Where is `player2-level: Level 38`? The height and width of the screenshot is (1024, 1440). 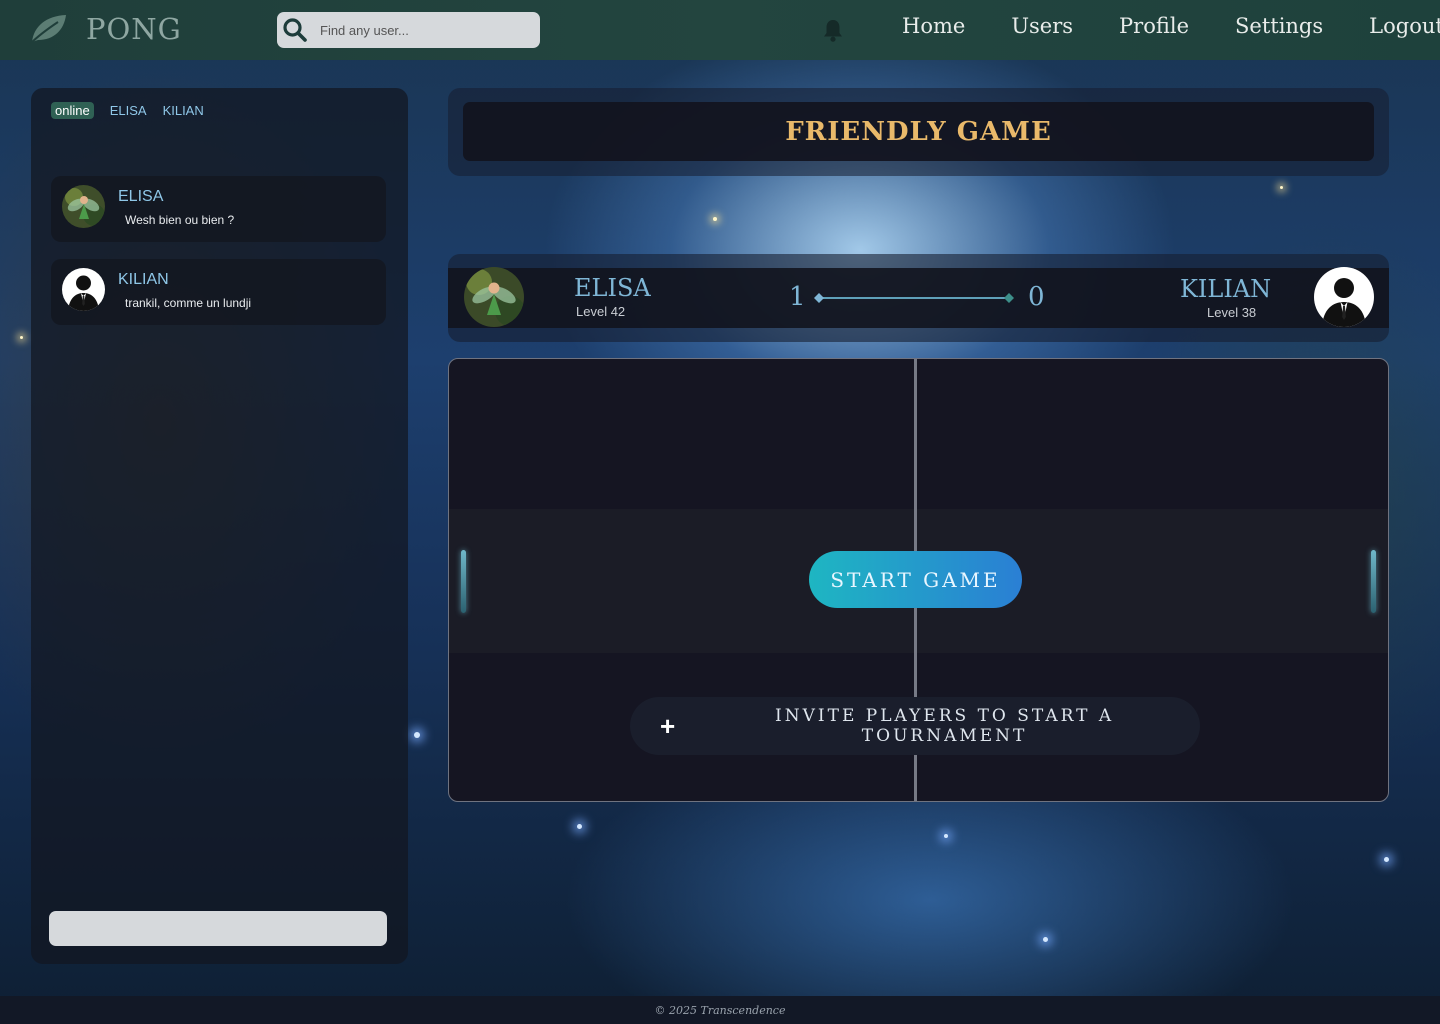 player2-level: Level 38 is located at coordinates (1232, 312).